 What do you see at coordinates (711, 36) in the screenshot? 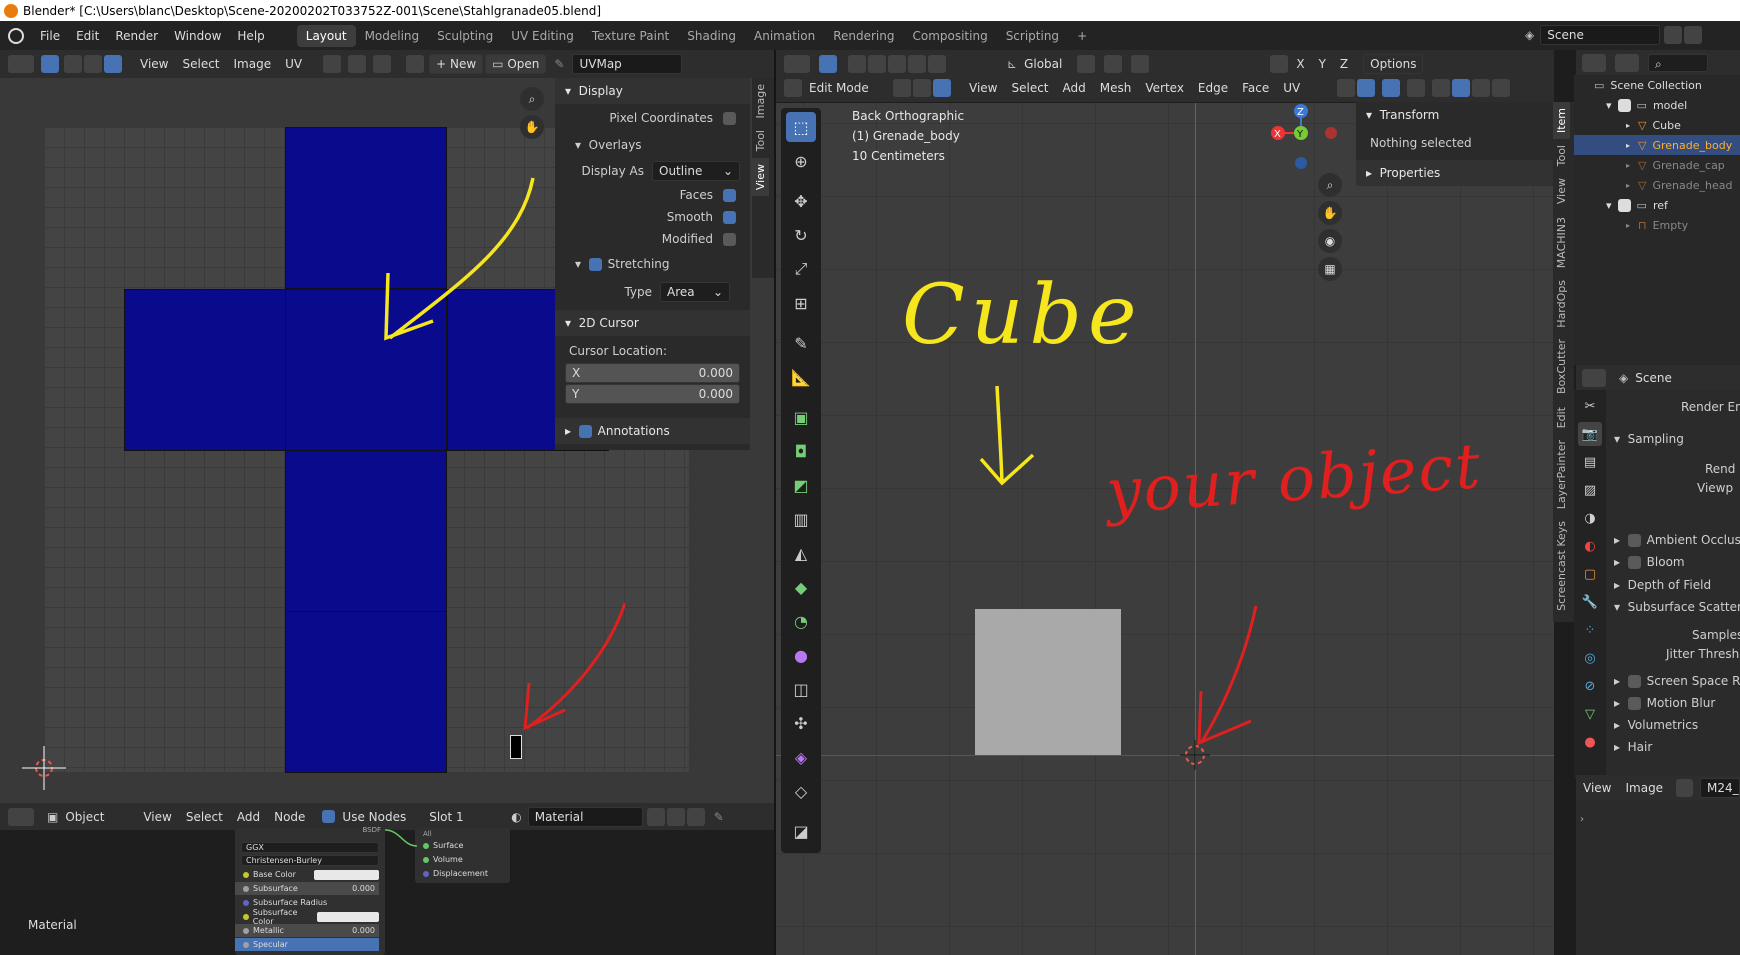
I see `tab-shading: Shading` at bounding box center [711, 36].